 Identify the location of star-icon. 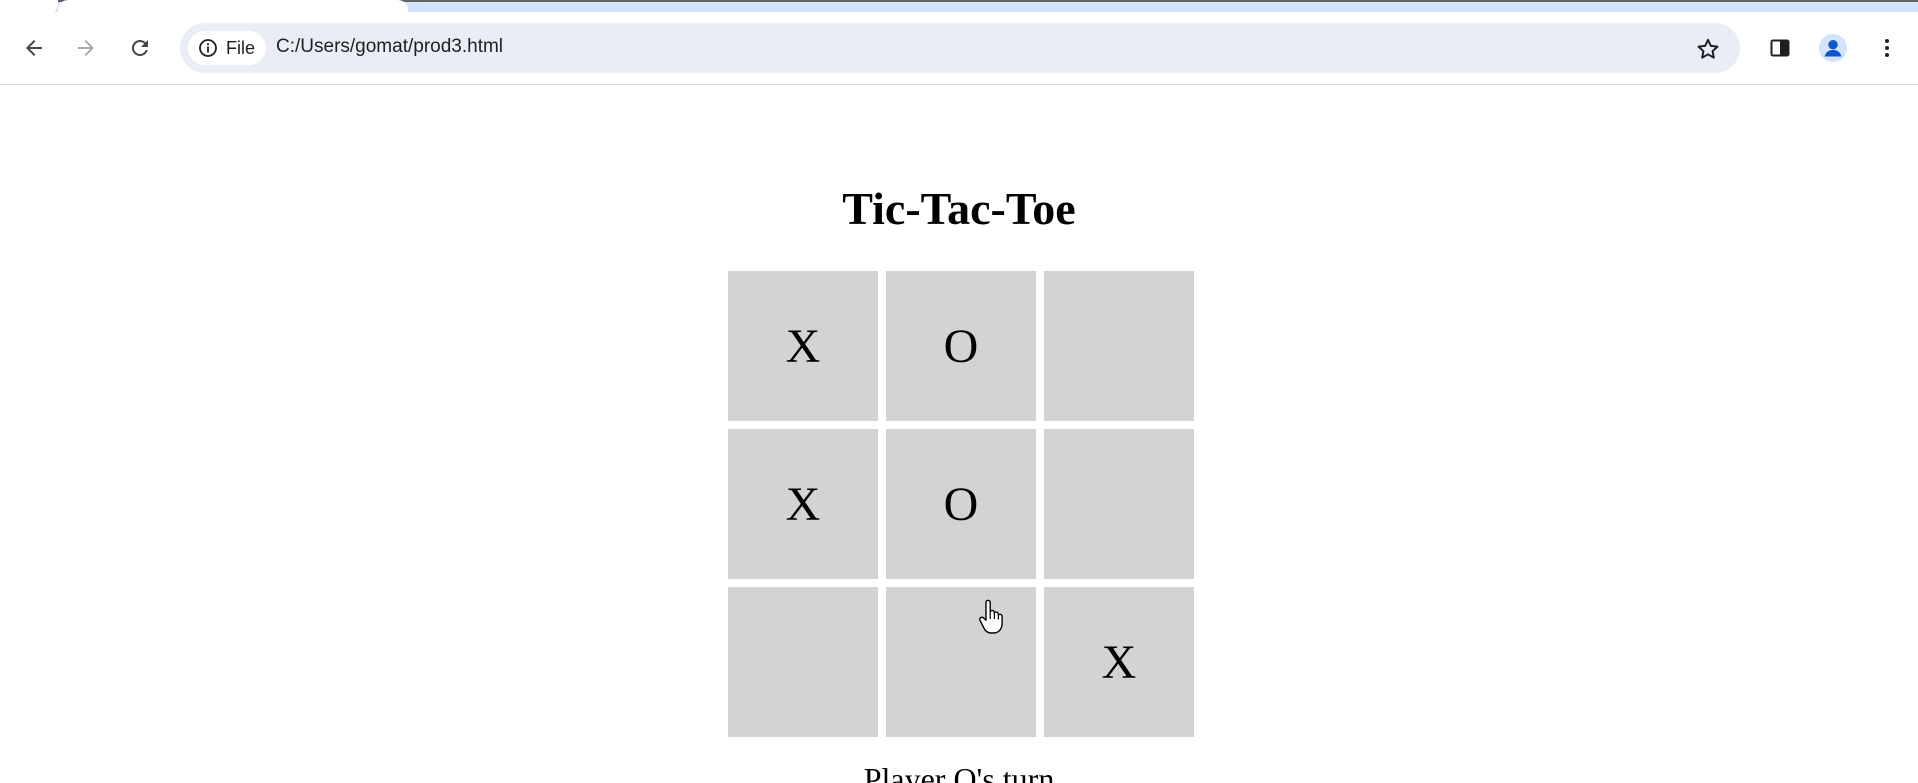
(1708, 48).